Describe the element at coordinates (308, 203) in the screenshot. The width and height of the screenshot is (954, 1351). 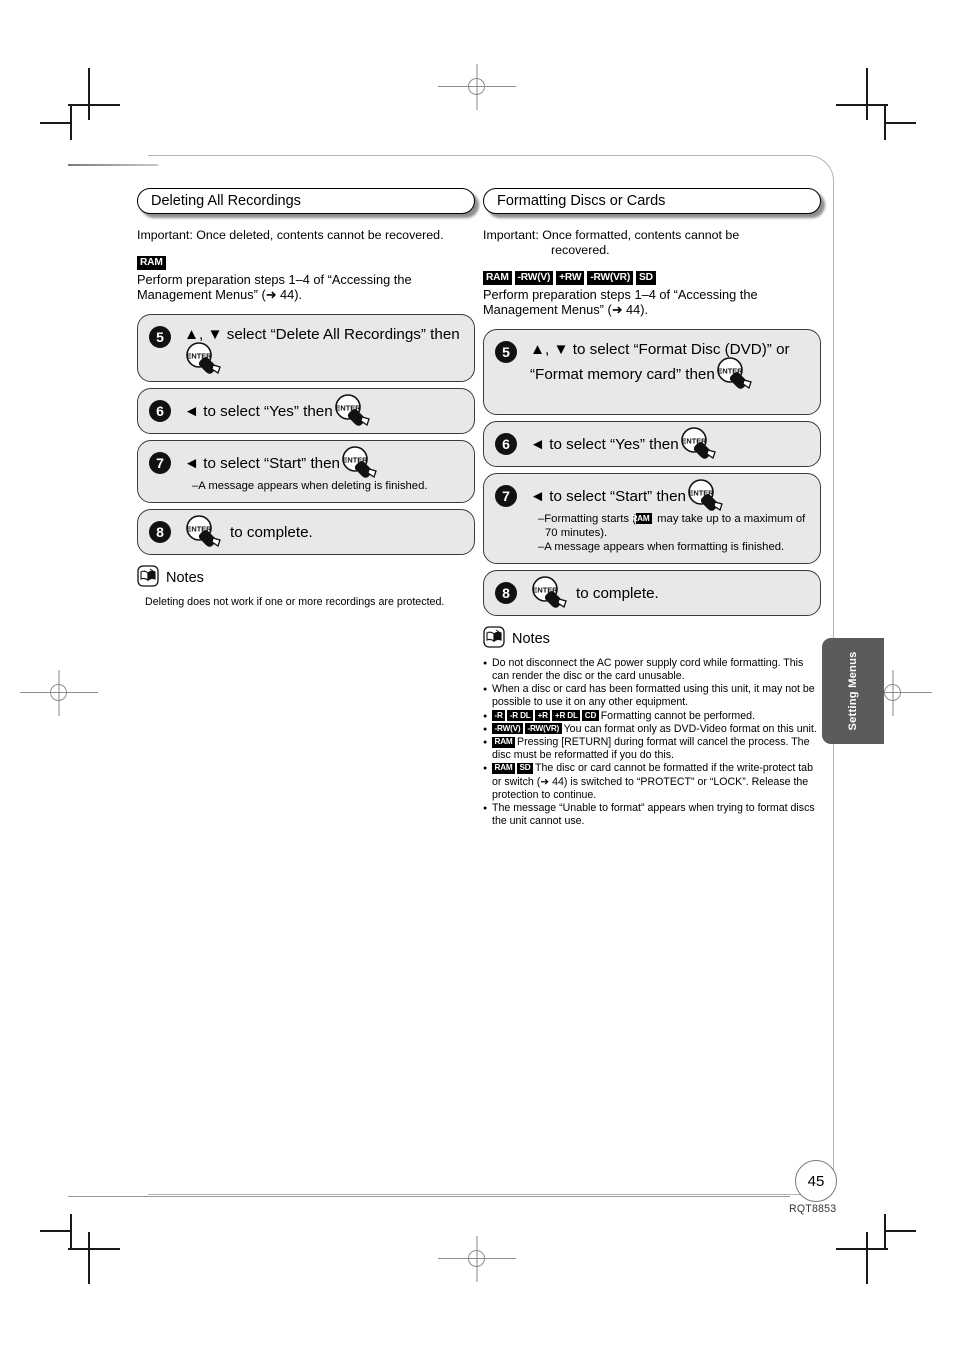
I see `section-heading-deleting: Deleting All Recordings` at that location.